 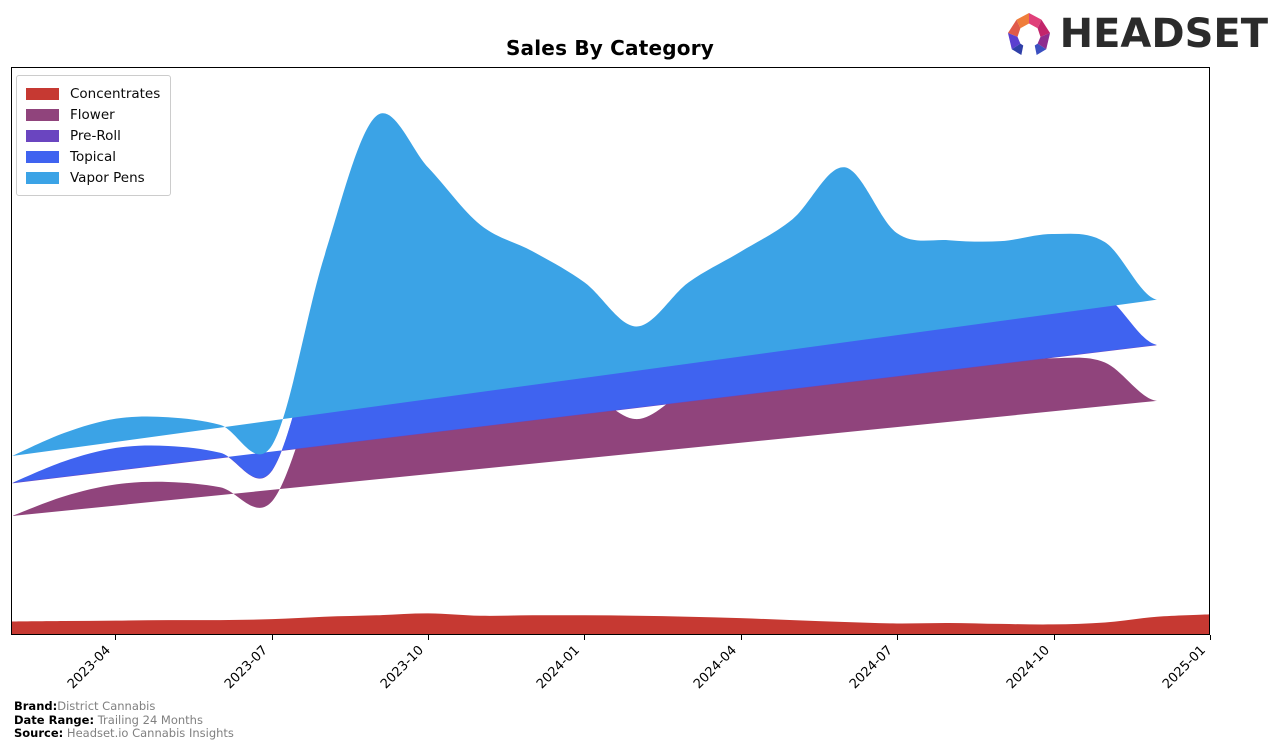 What do you see at coordinates (246, 668) in the screenshot?
I see `x-axis-tick-label: 2023-07` at bounding box center [246, 668].